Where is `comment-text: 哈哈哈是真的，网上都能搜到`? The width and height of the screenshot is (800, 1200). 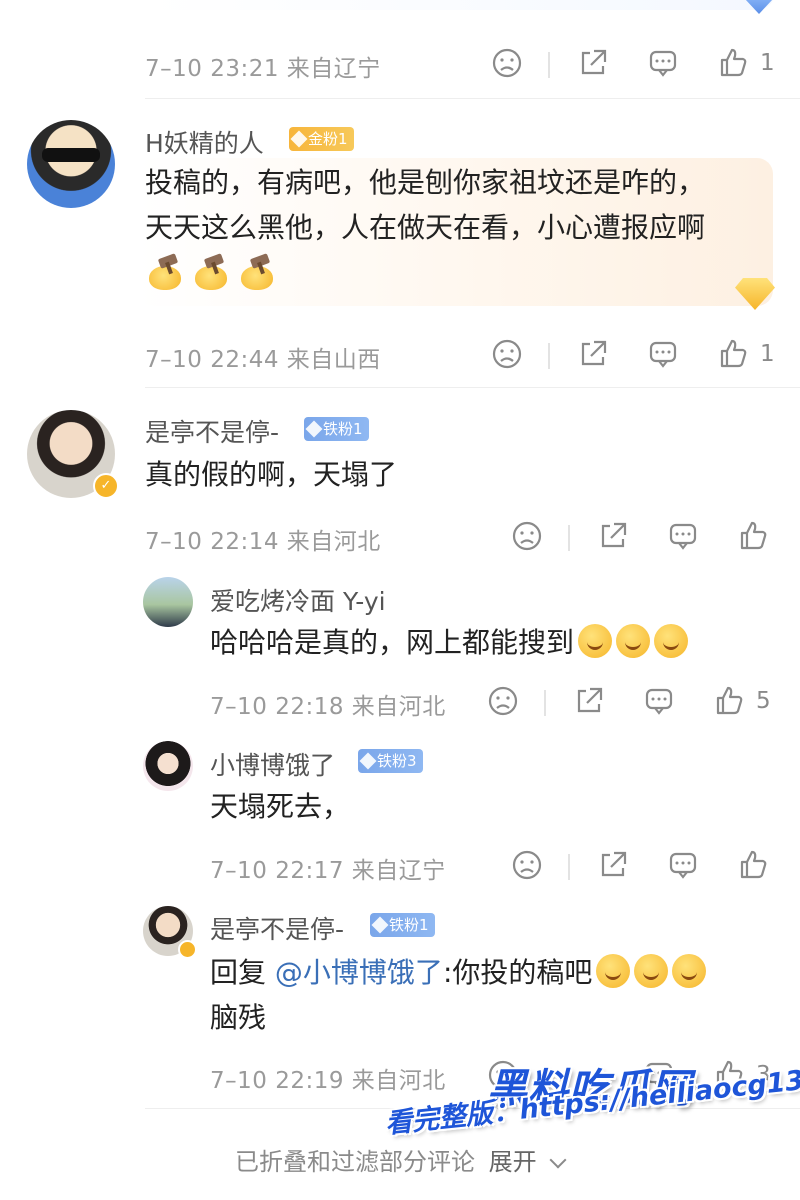 comment-text: 哈哈哈是真的，网上都能搜到 is located at coordinates (449, 642).